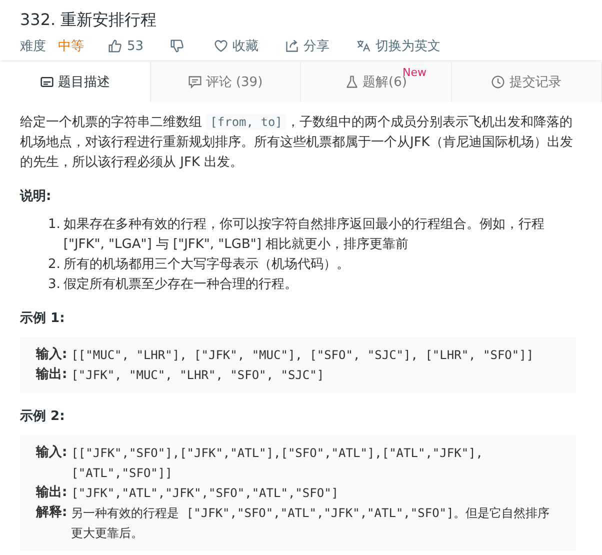 Image resolution: width=602 pixels, height=555 pixels. I want to click on code-value: ["JFK", "MUC", "LHR", "SFO", "SJC"], so click(197, 375).